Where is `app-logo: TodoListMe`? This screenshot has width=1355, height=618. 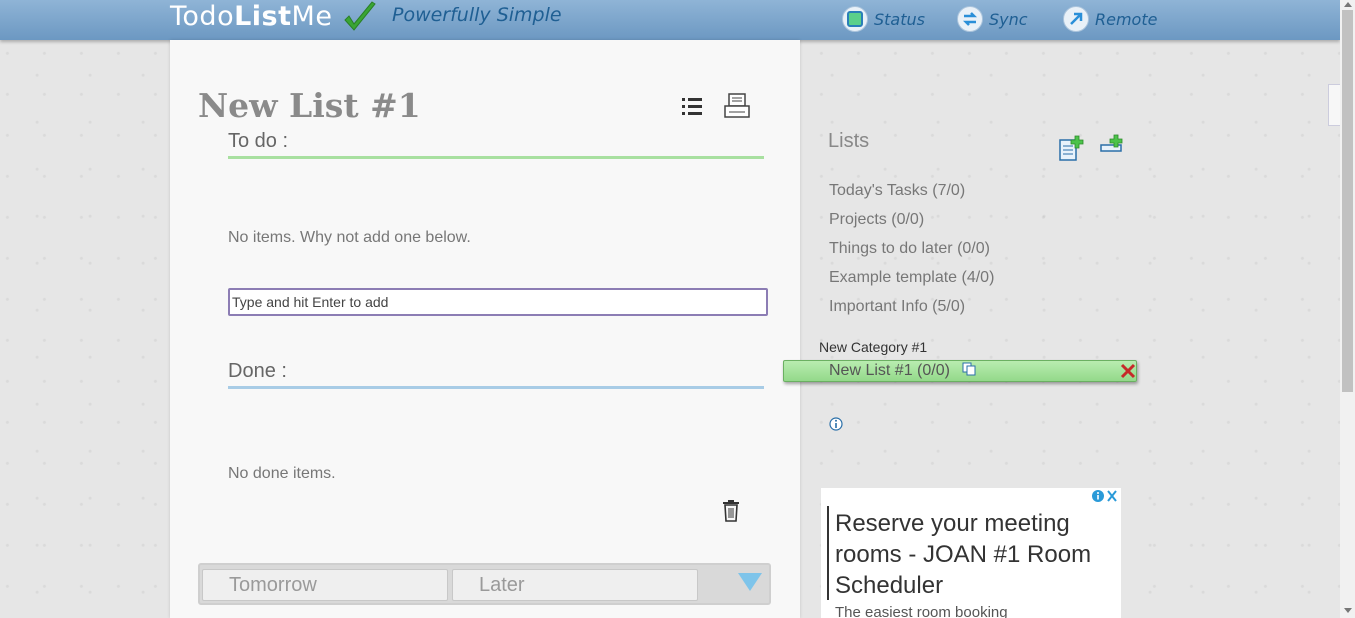
app-logo: TodoListMe is located at coordinates (251, 18).